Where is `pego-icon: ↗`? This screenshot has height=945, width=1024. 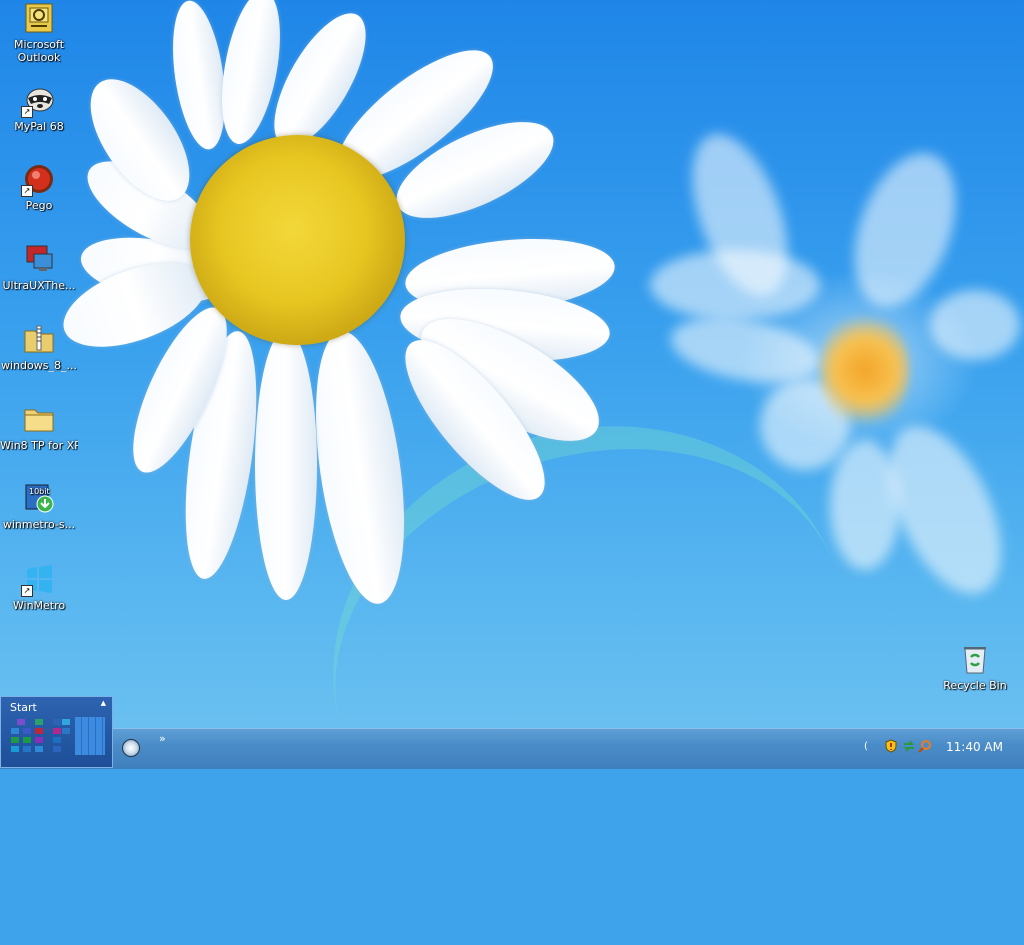
pego-icon: ↗ is located at coordinates (38, 180).